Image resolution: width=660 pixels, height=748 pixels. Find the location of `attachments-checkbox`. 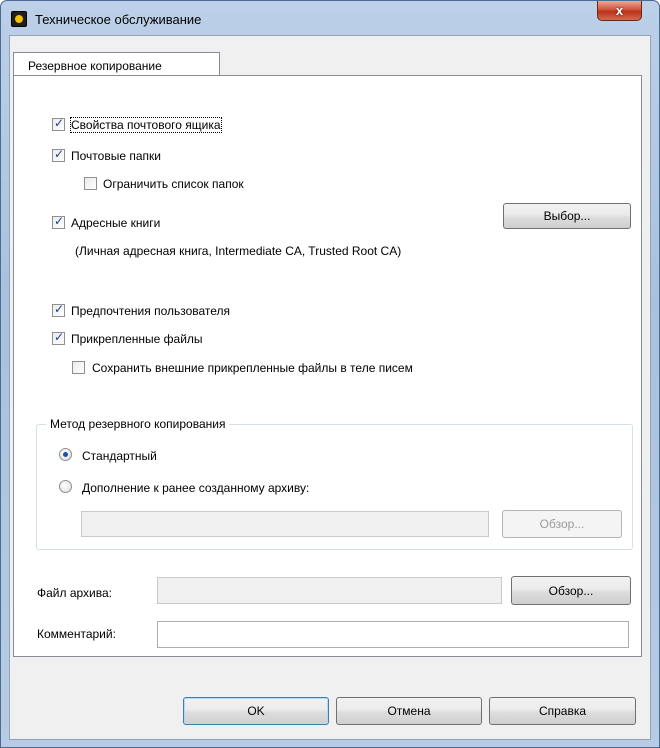

attachments-checkbox is located at coordinates (58, 337).